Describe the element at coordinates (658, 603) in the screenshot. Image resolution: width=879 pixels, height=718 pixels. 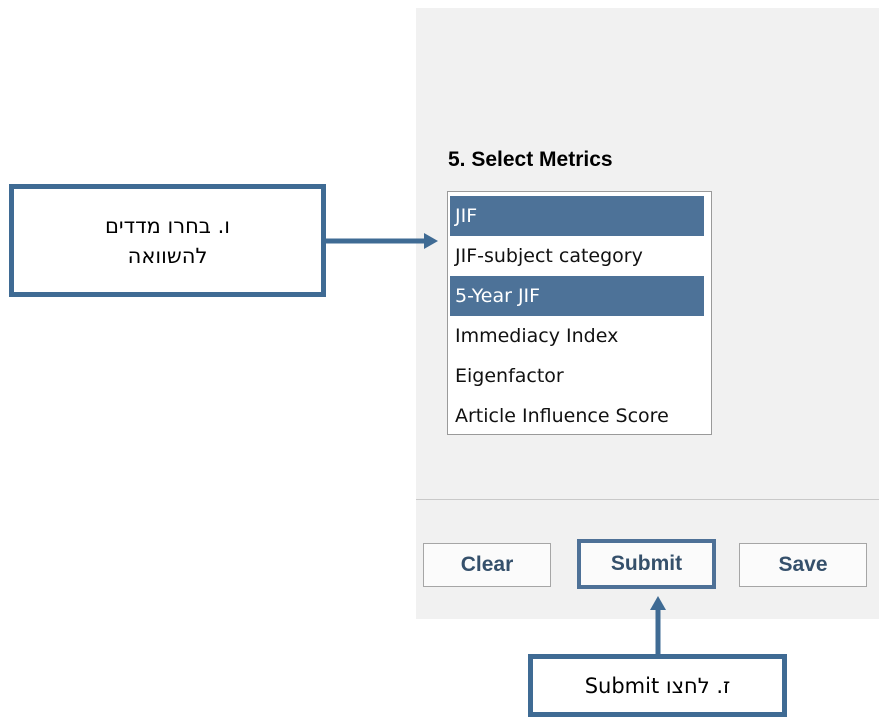
I see `submit-arrow-head` at that location.